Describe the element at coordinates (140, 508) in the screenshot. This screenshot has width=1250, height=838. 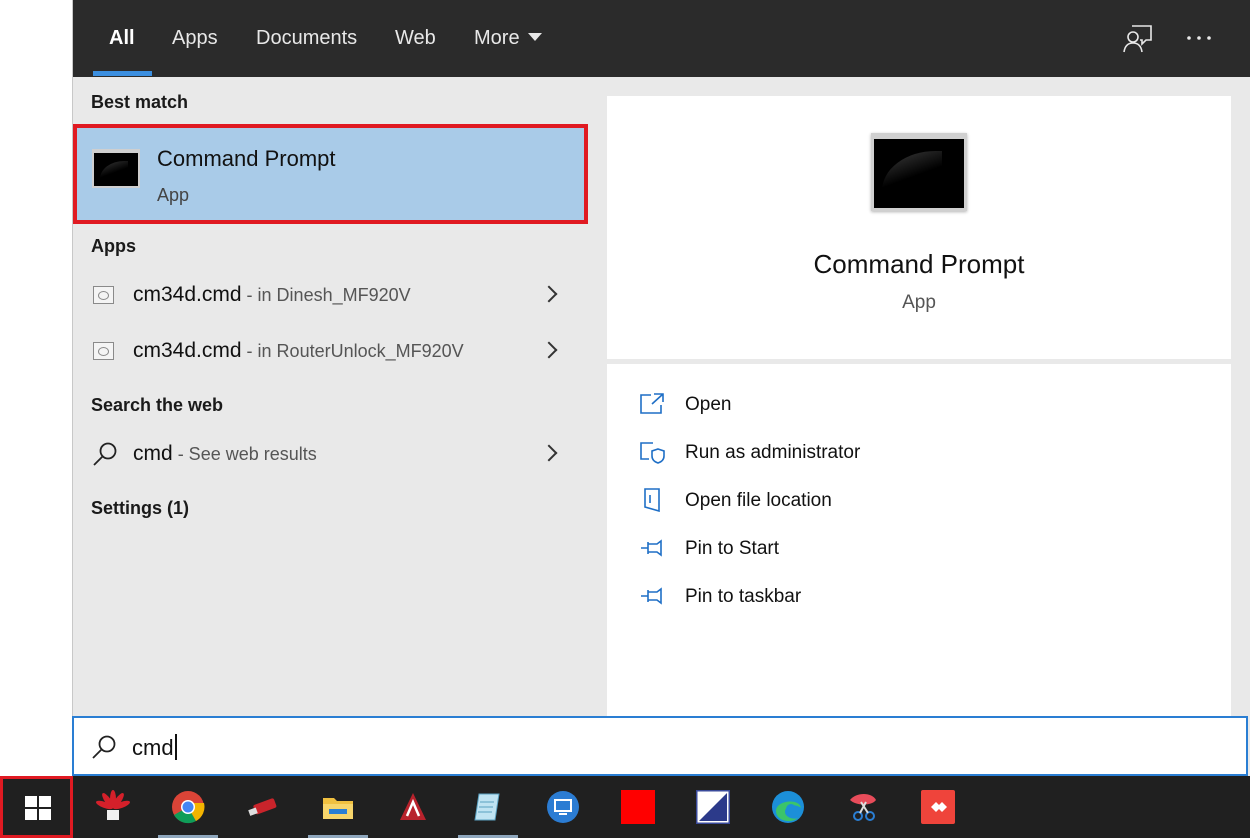
I see `settings-heading: Settings (1)` at that location.